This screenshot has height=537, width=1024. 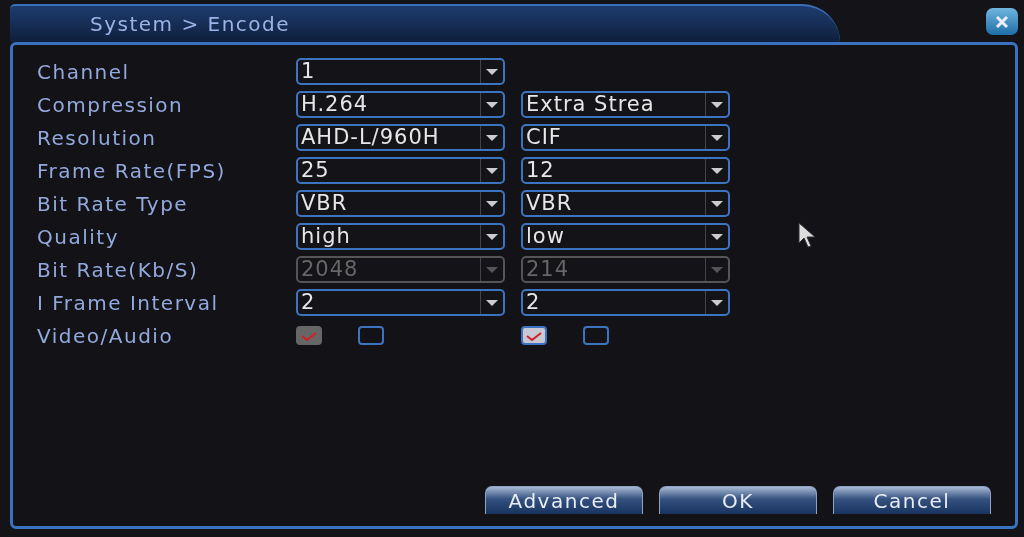 I want to click on close-icon, so click(x=1002, y=21).